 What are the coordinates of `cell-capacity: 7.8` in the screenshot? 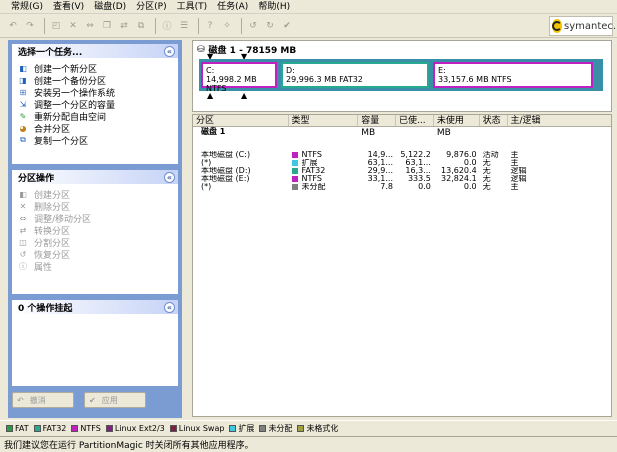 It's located at (387, 187).